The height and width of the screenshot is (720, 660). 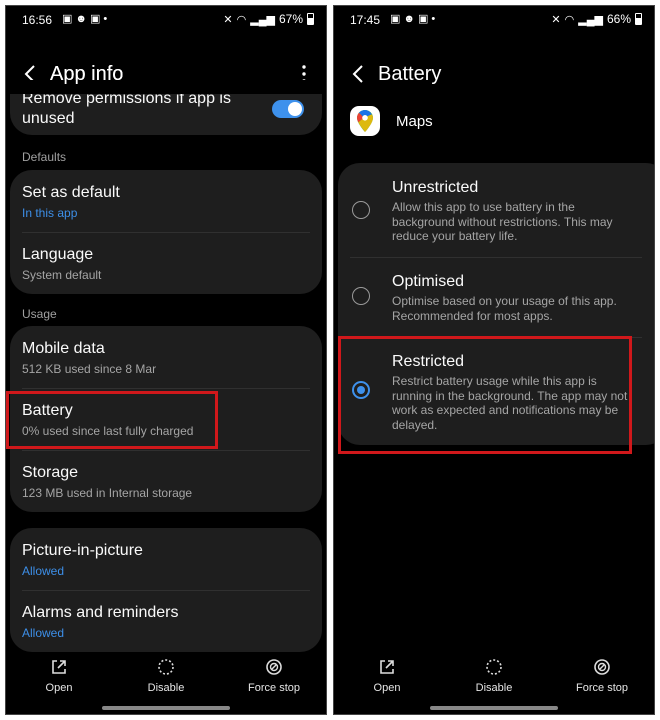 What do you see at coordinates (414, 121) in the screenshot?
I see `app-name: Maps` at bounding box center [414, 121].